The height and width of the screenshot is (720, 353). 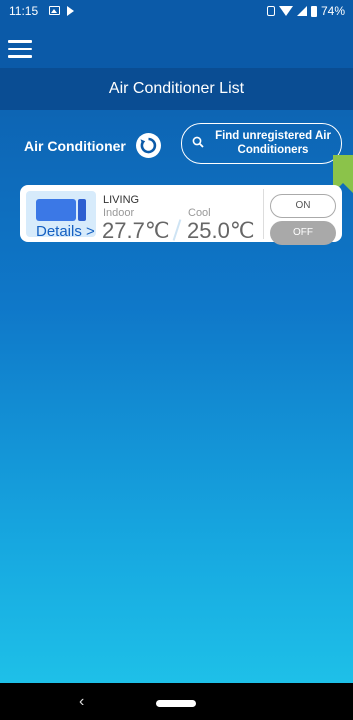 I want to click on air-conditioner-side-icon, so click(x=82, y=210).